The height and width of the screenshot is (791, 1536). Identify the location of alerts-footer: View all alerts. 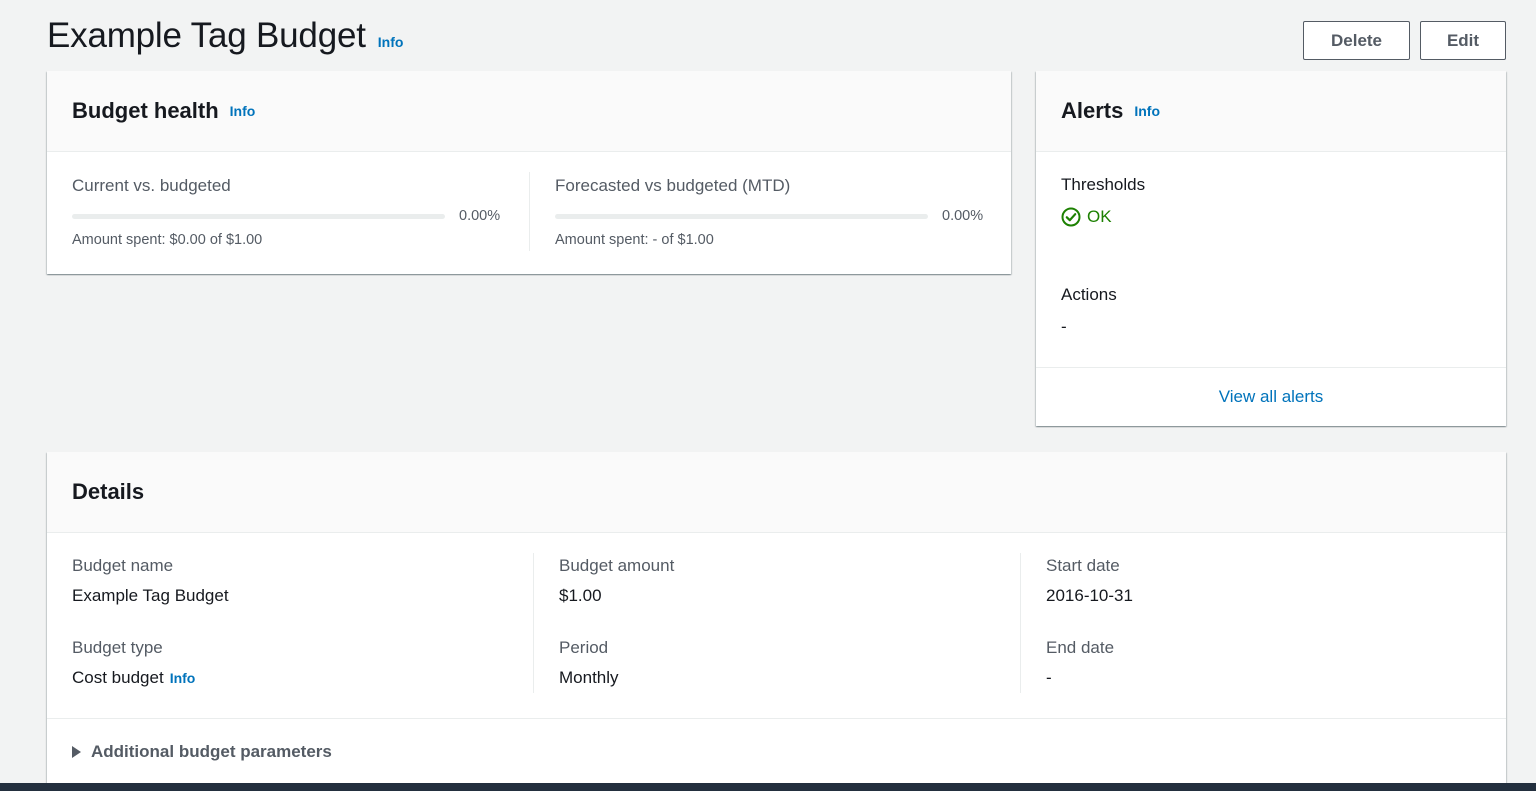
(1271, 396).